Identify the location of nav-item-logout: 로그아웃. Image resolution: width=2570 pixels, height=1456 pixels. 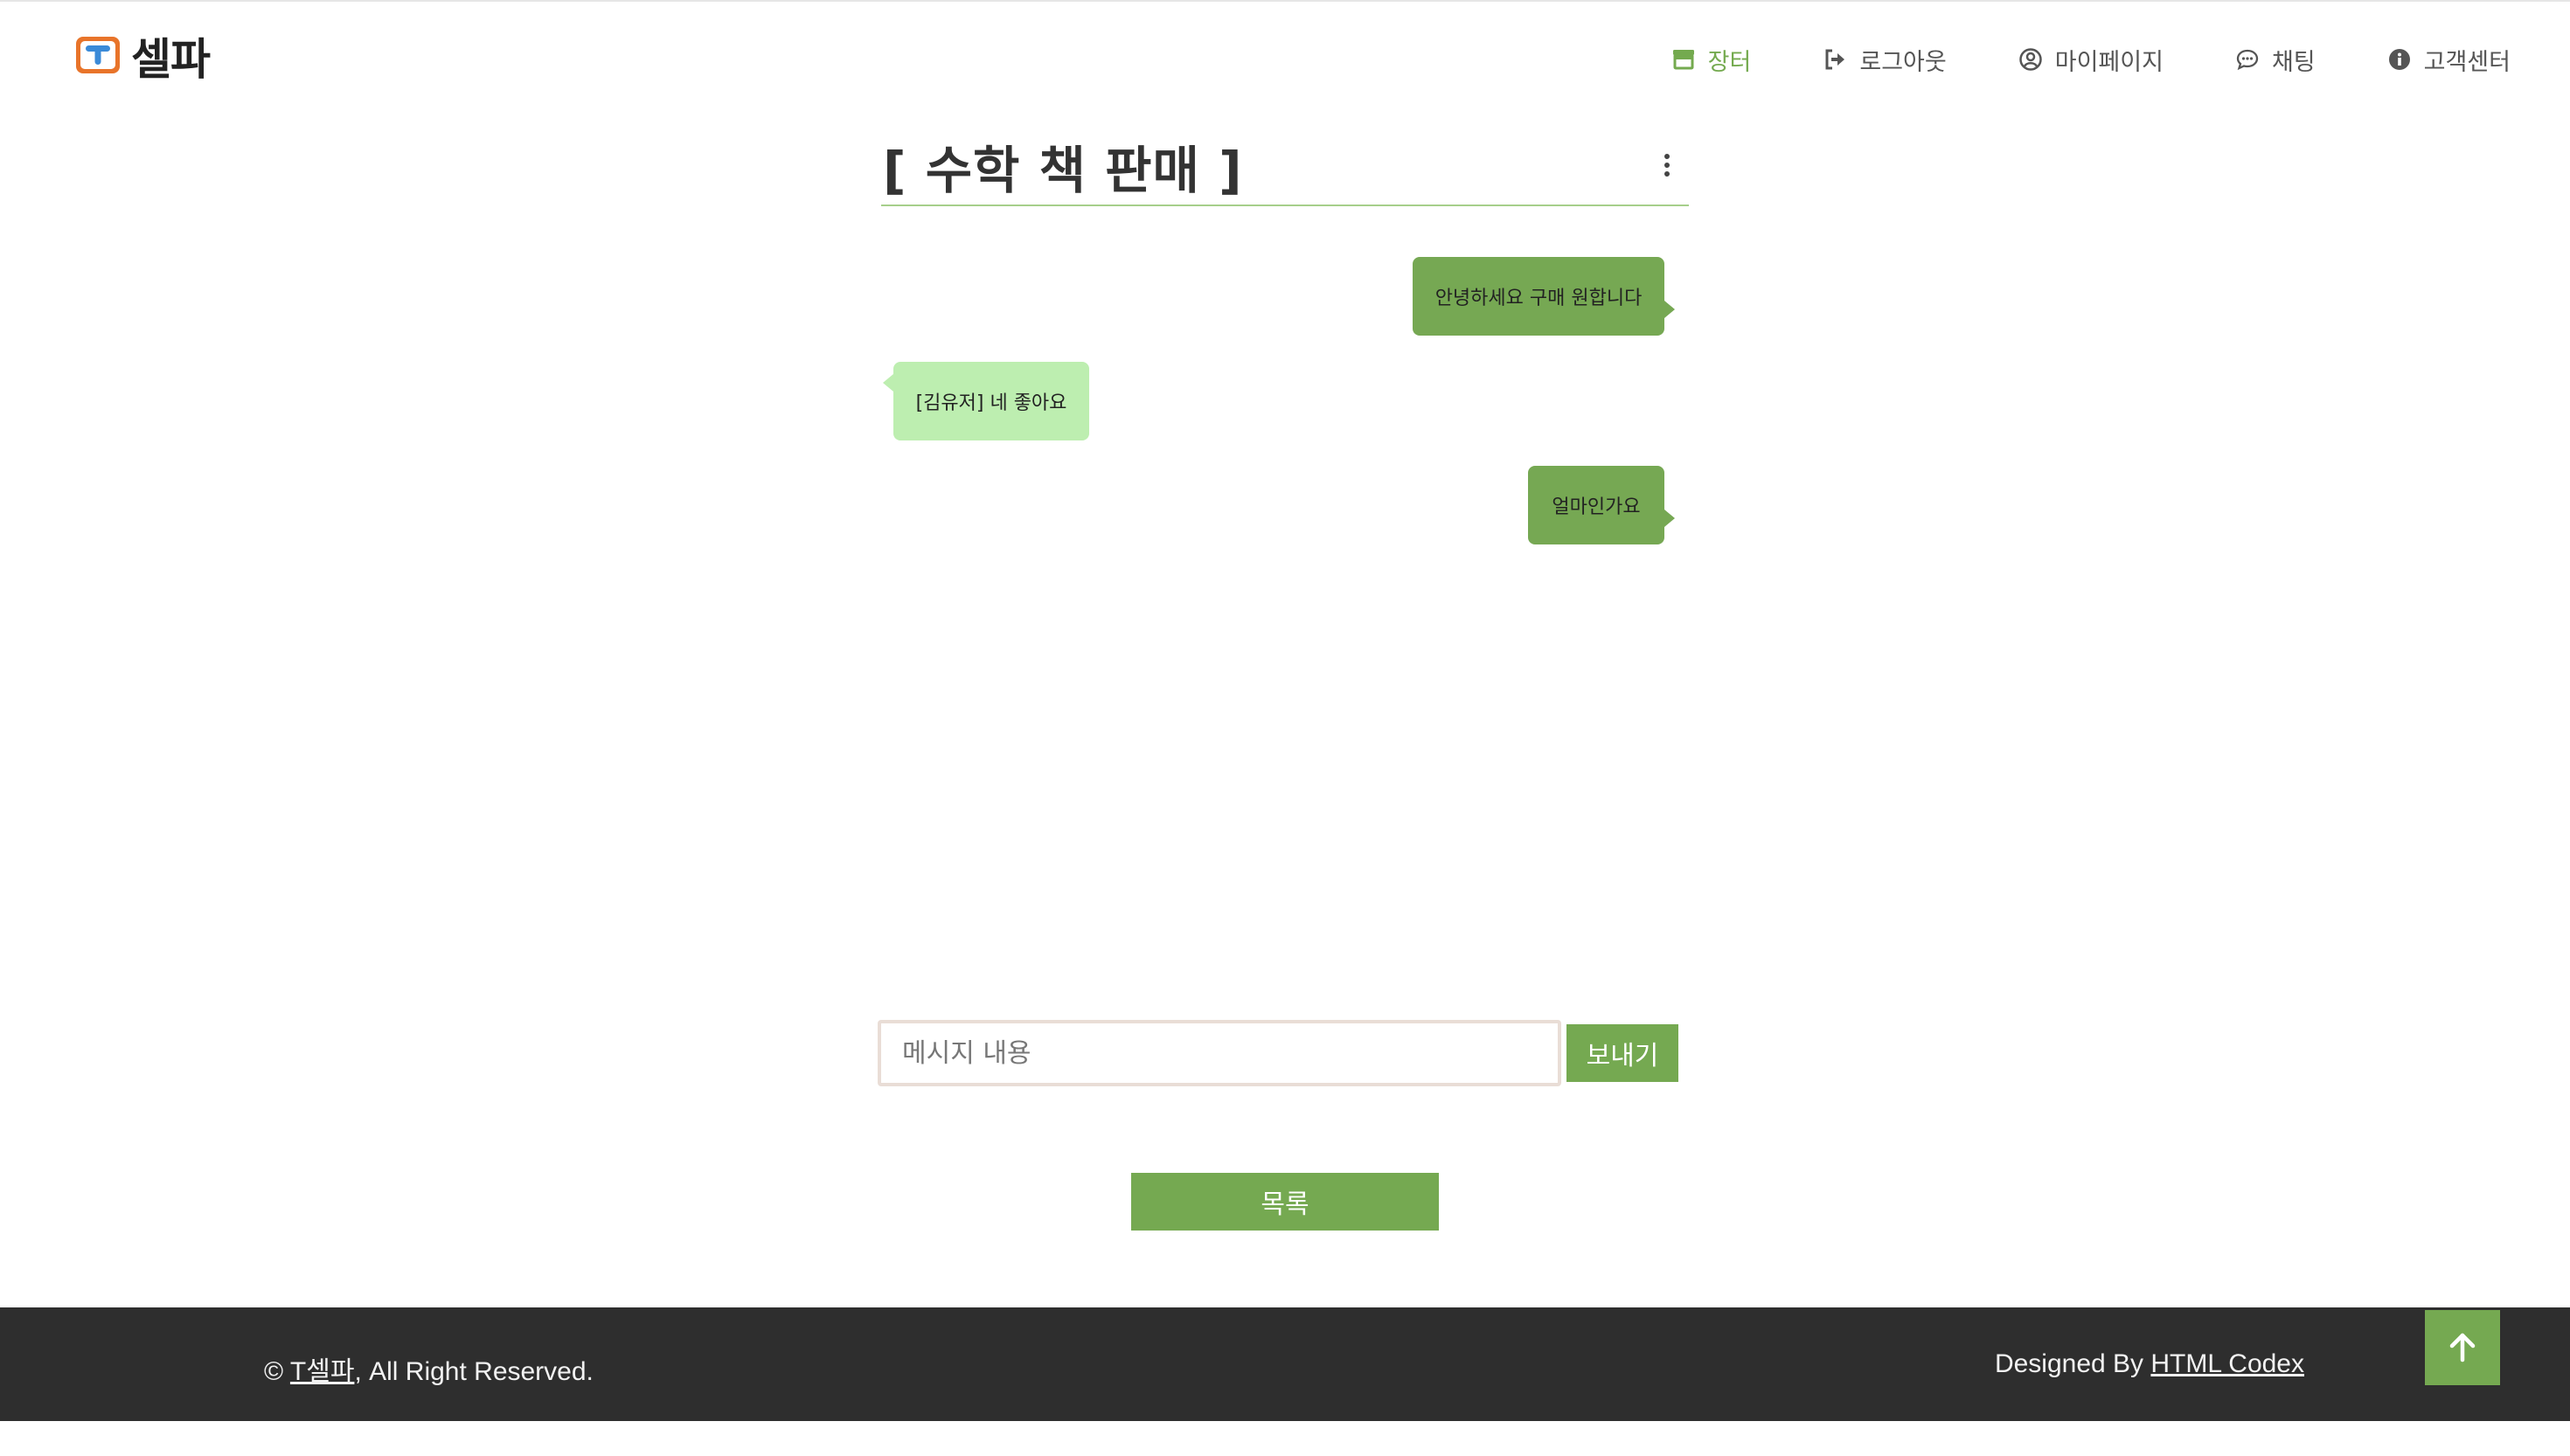
(1885, 60).